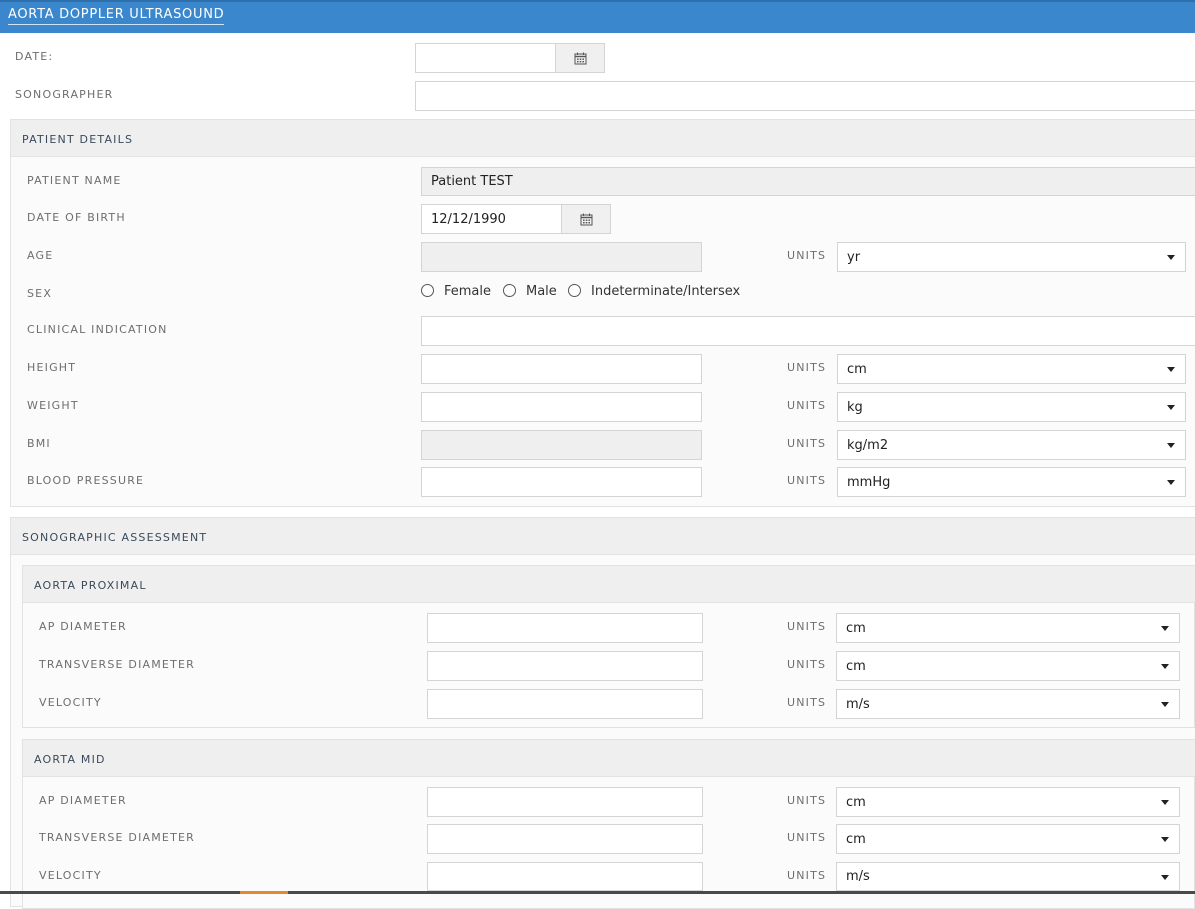  Describe the element at coordinates (565, 704) in the screenshot. I see `proximal-velocity-input` at that location.